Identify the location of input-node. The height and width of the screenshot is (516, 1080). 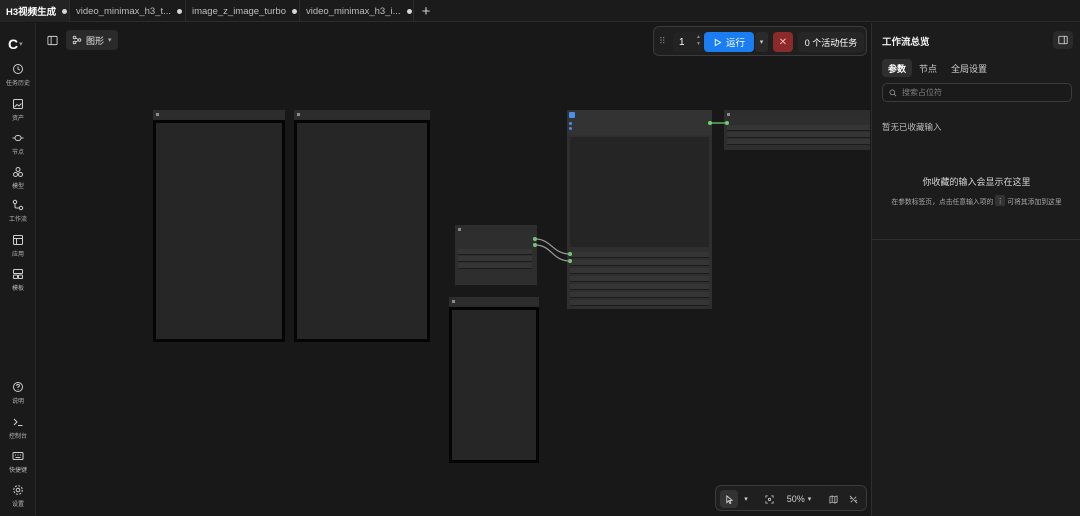
(496, 255).